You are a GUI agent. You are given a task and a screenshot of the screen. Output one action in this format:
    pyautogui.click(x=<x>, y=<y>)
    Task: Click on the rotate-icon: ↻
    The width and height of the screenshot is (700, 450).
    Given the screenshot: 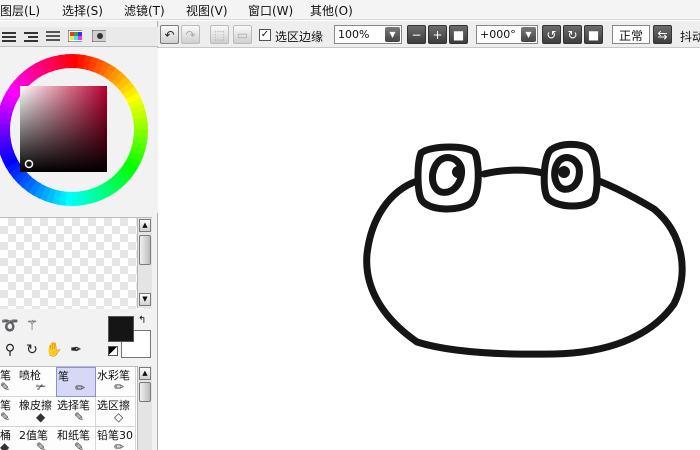 What is the action you would take?
    pyautogui.click(x=32, y=350)
    